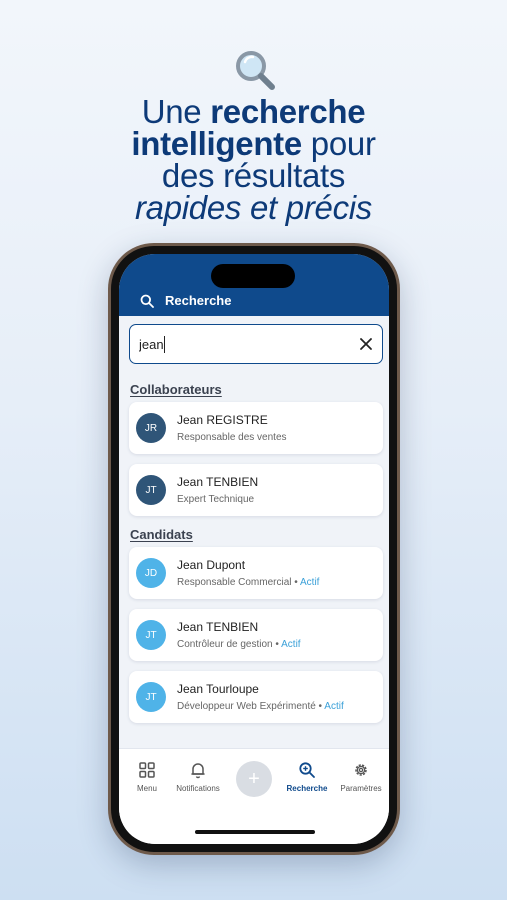 This screenshot has height=900, width=507. What do you see at coordinates (260, 706) in the screenshot?
I see `person-role: Développeur Web Expérimenté • Actif` at bounding box center [260, 706].